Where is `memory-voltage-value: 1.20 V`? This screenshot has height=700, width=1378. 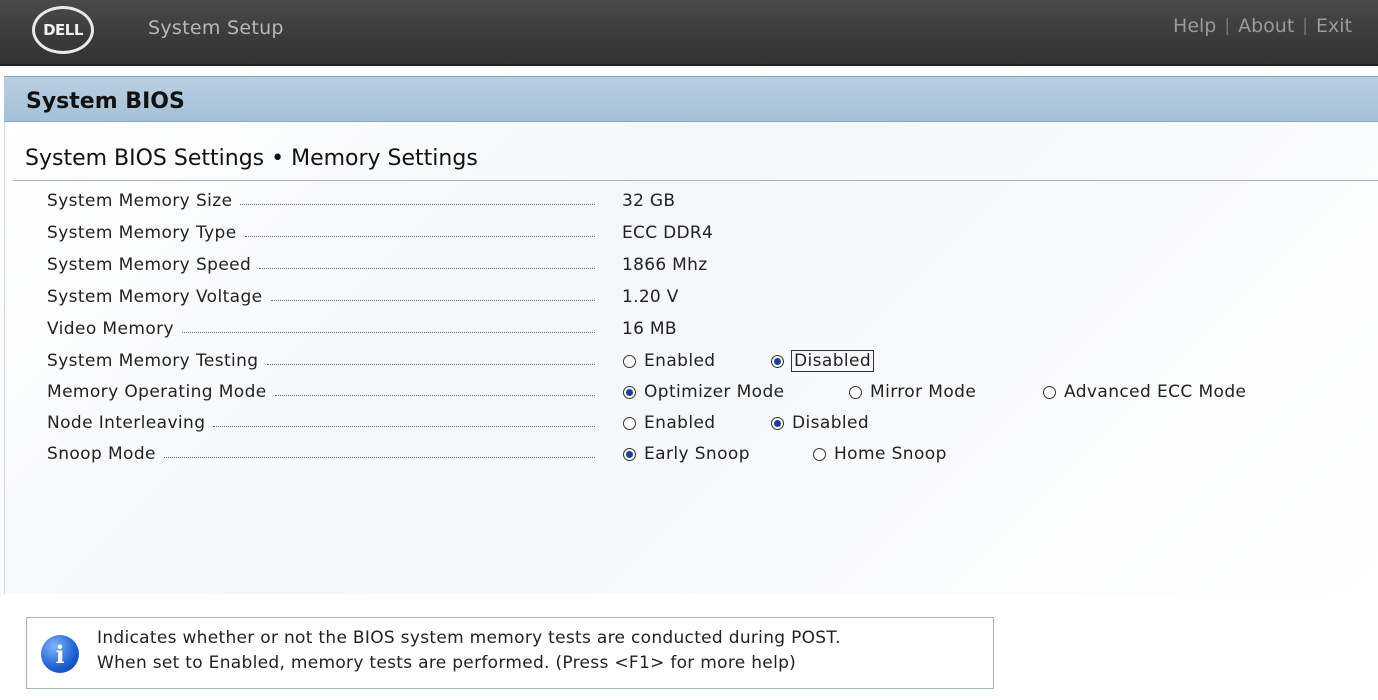 memory-voltage-value: 1.20 V is located at coordinates (650, 297).